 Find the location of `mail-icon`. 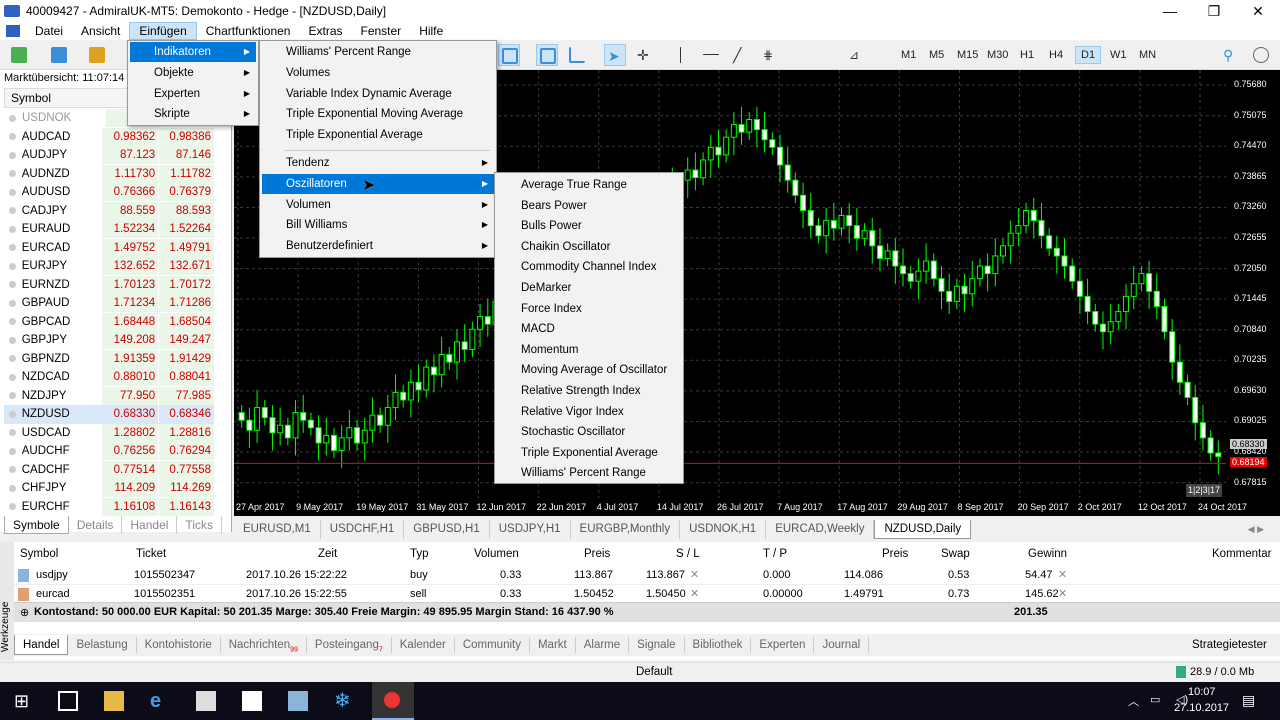

mail-icon is located at coordinates (252, 701).